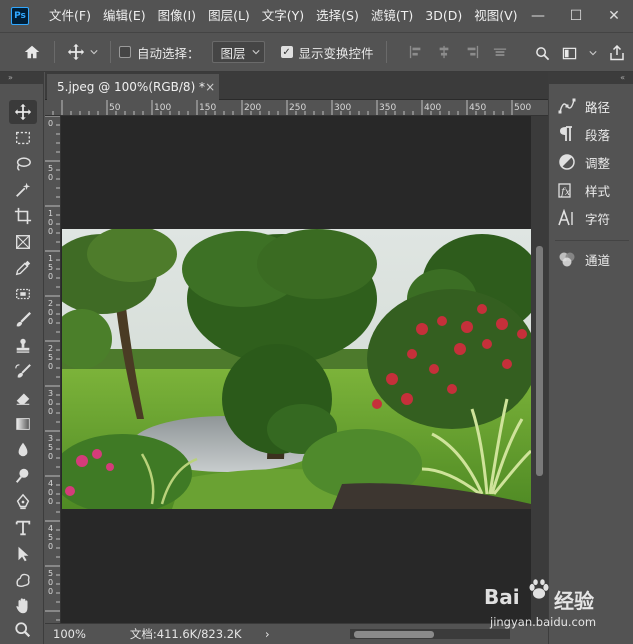 Image resolution: width=633 pixels, height=644 pixels. What do you see at coordinates (543, 622) in the screenshot?
I see `watermark-url: jingyan.baidu.com` at bounding box center [543, 622].